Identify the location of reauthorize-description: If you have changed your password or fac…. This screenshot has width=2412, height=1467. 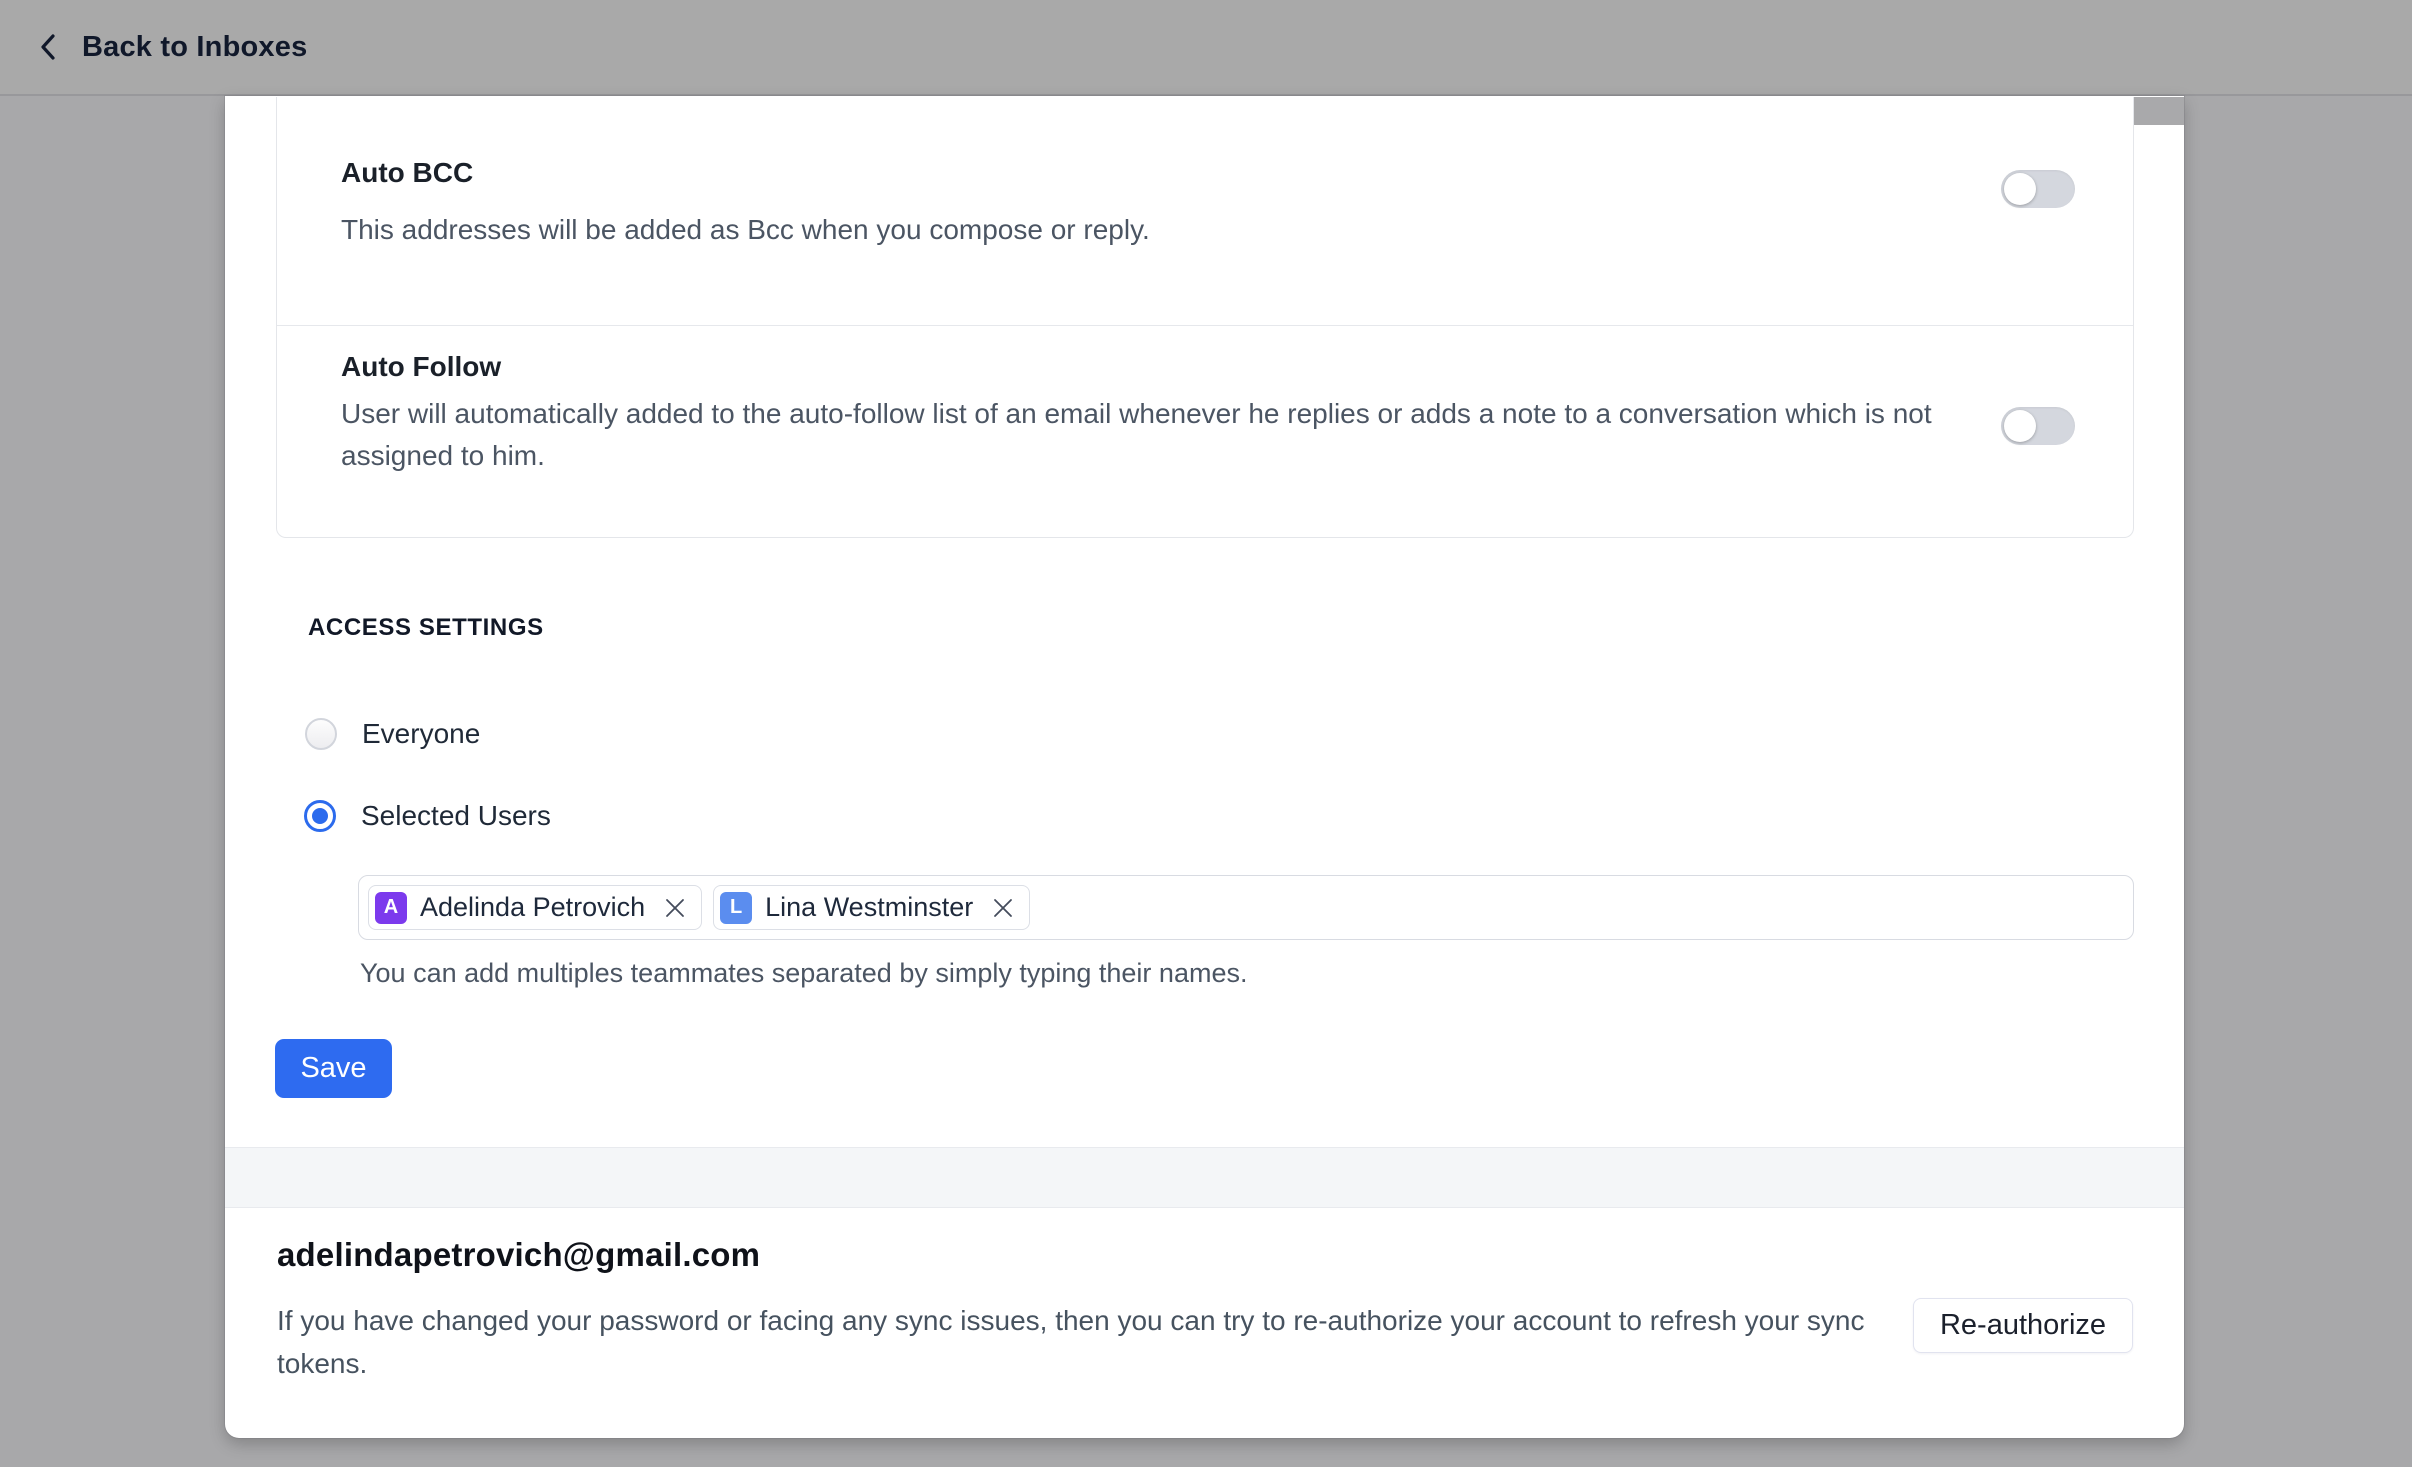
(1071, 1342).